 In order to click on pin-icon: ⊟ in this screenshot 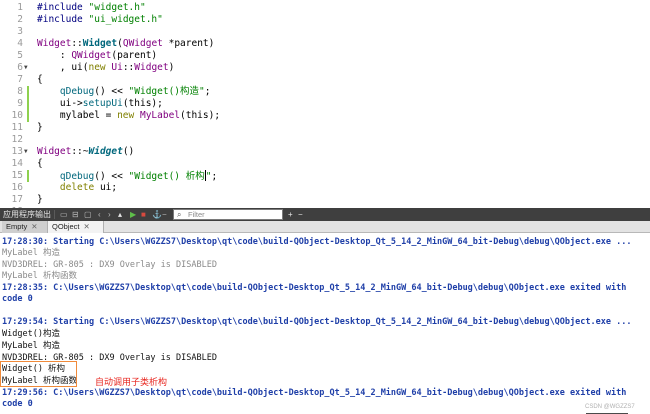, I will do `click(75, 214)`.